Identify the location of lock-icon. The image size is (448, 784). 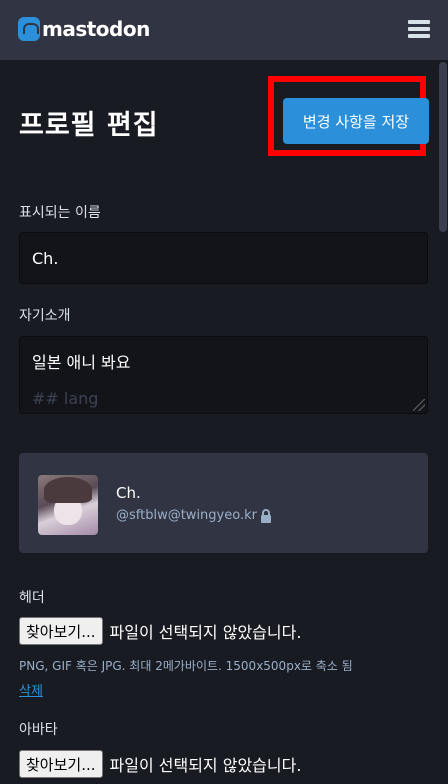
(266, 516).